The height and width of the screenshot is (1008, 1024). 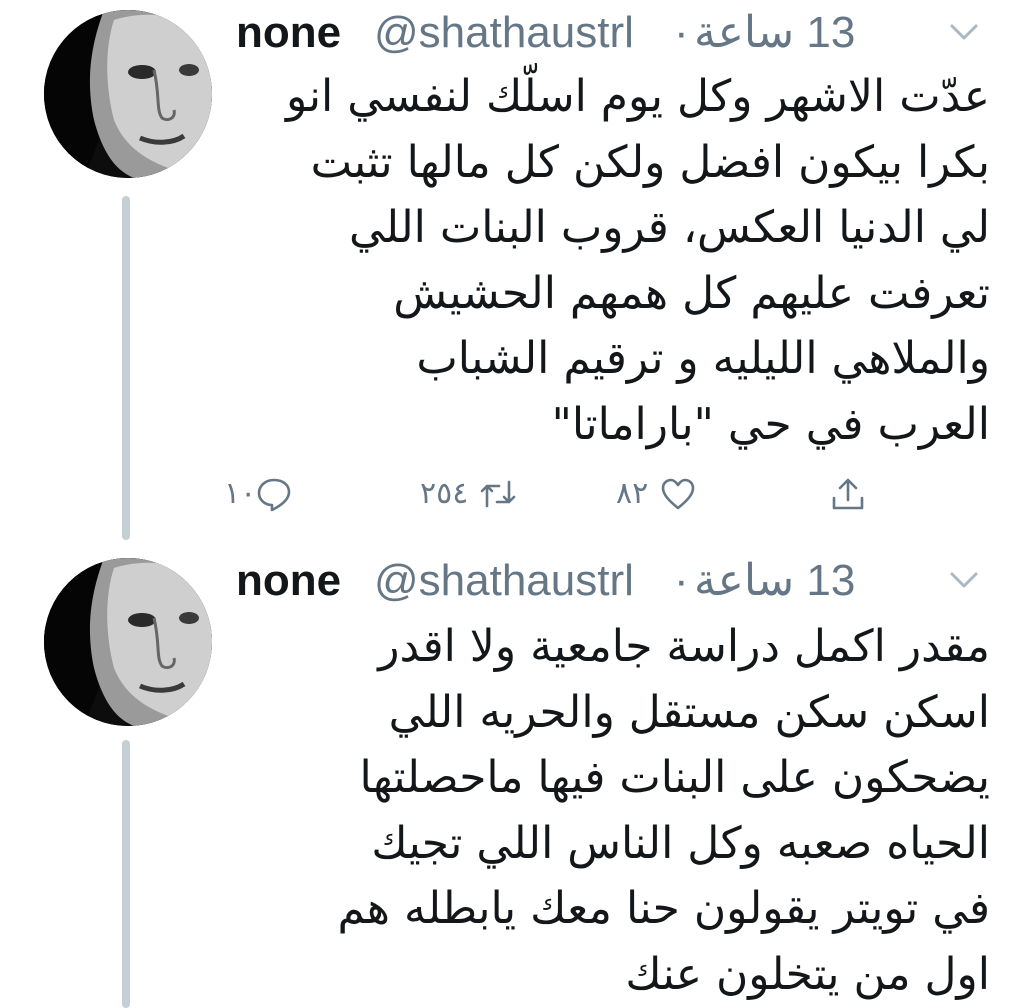 What do you see at coordinates (444, 493) in the screenshot?
I see `retweet-count: ٢٥٤` at bounding box center [444, 493].